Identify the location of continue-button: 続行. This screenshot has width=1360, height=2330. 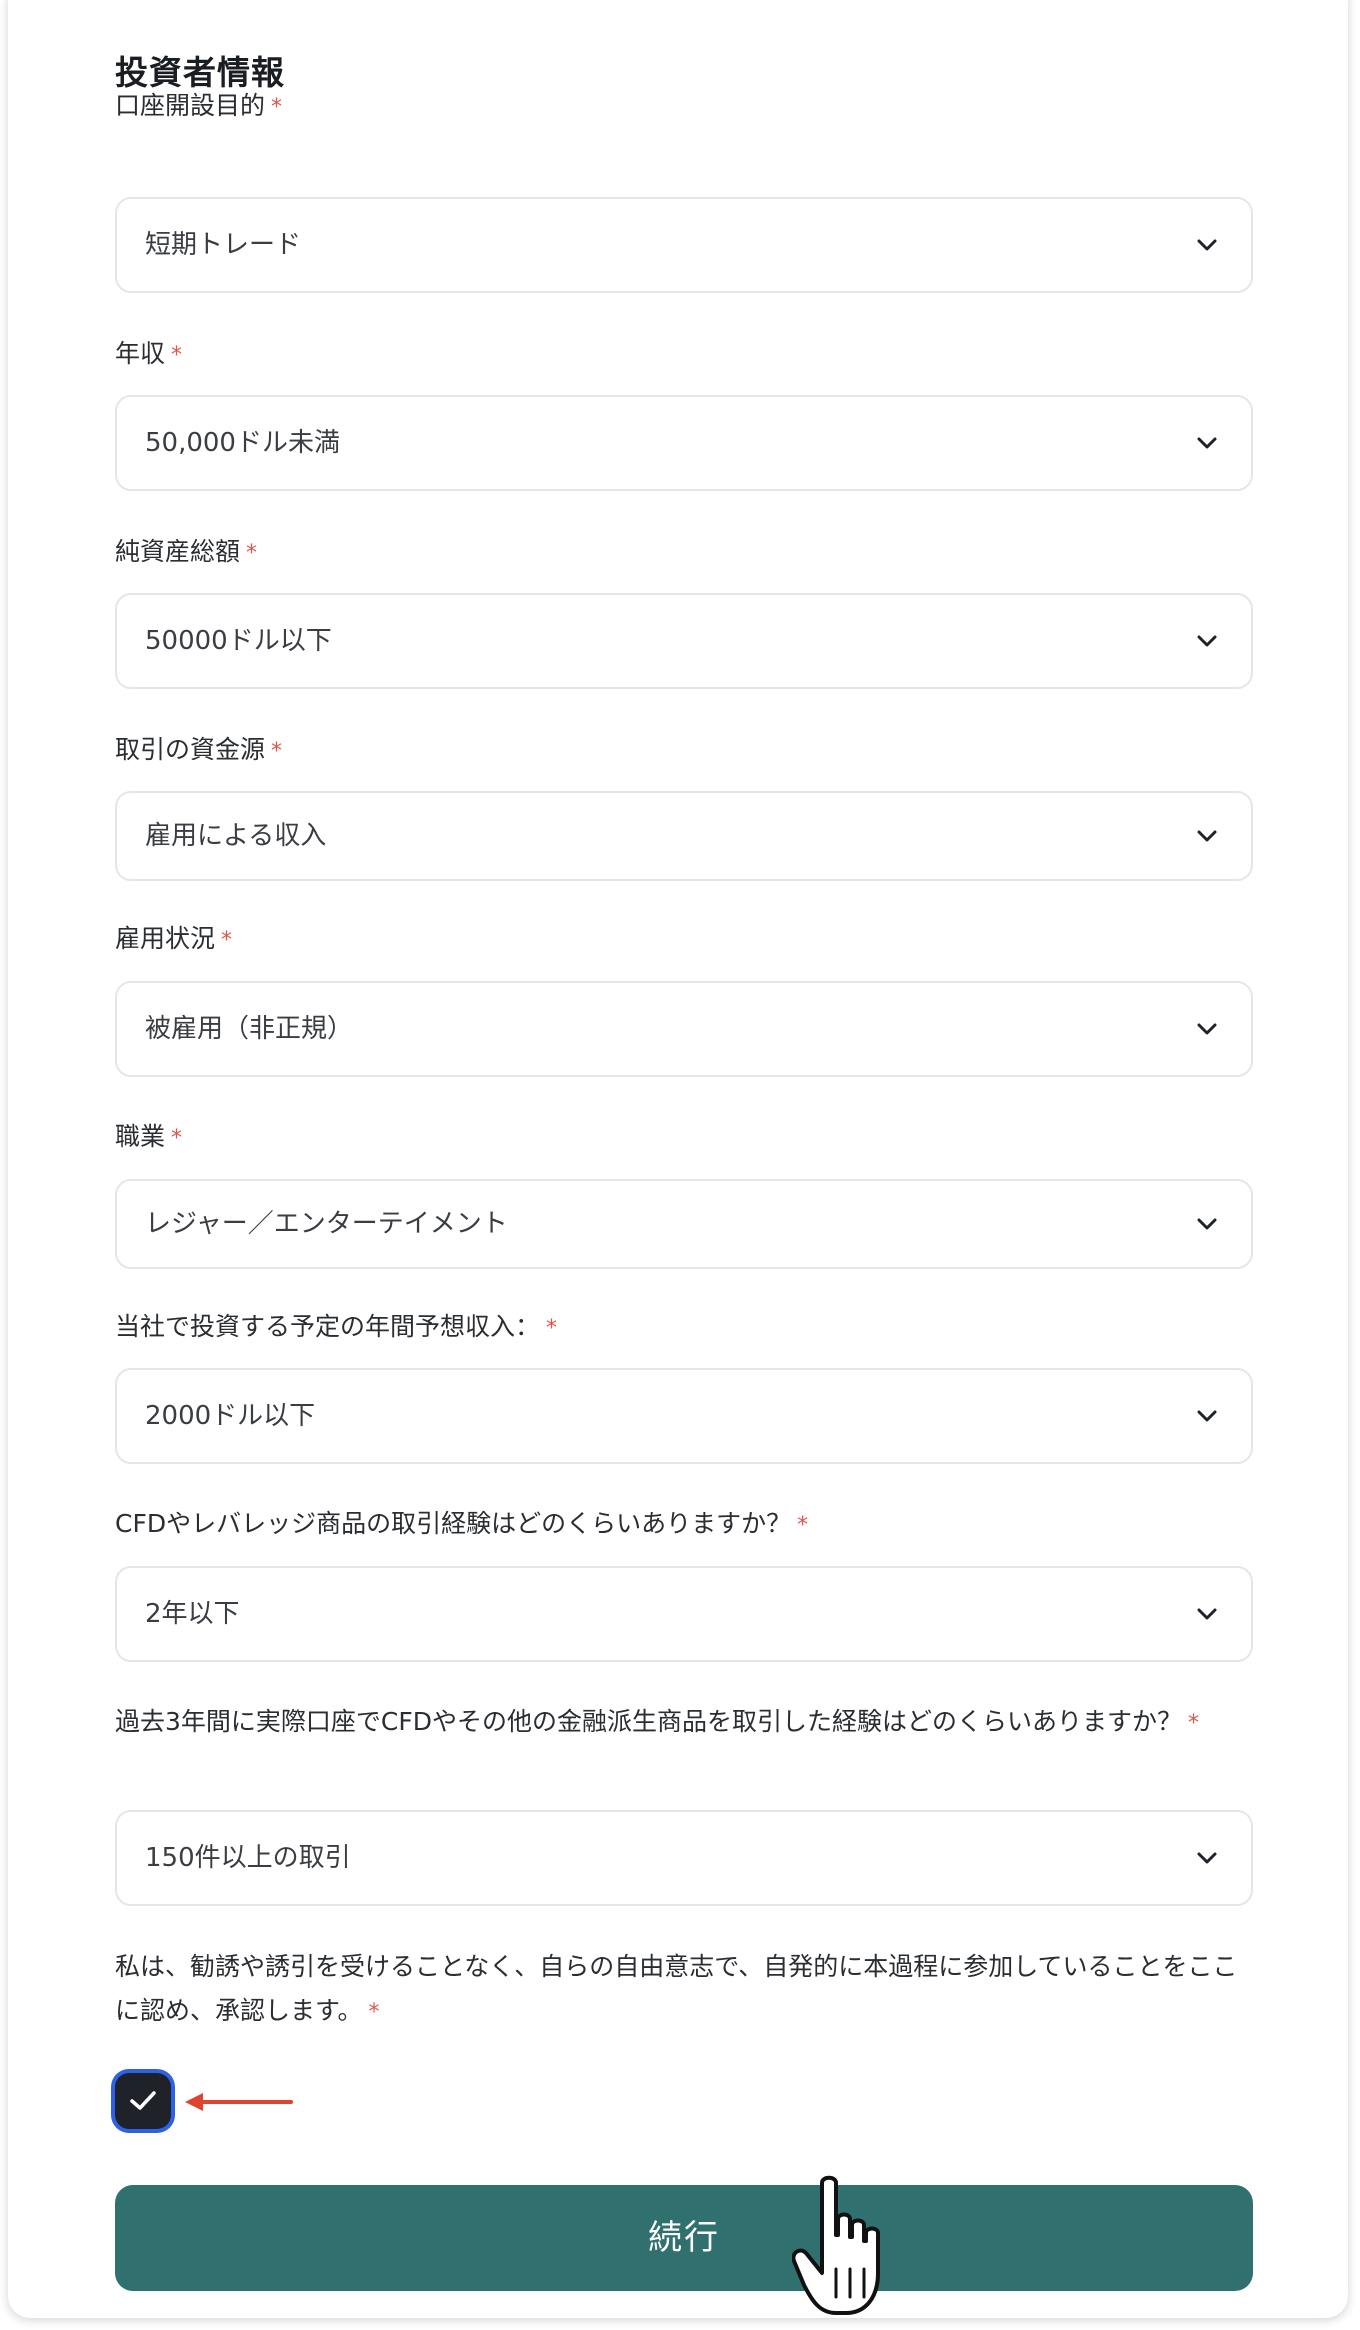
(684, 2238).